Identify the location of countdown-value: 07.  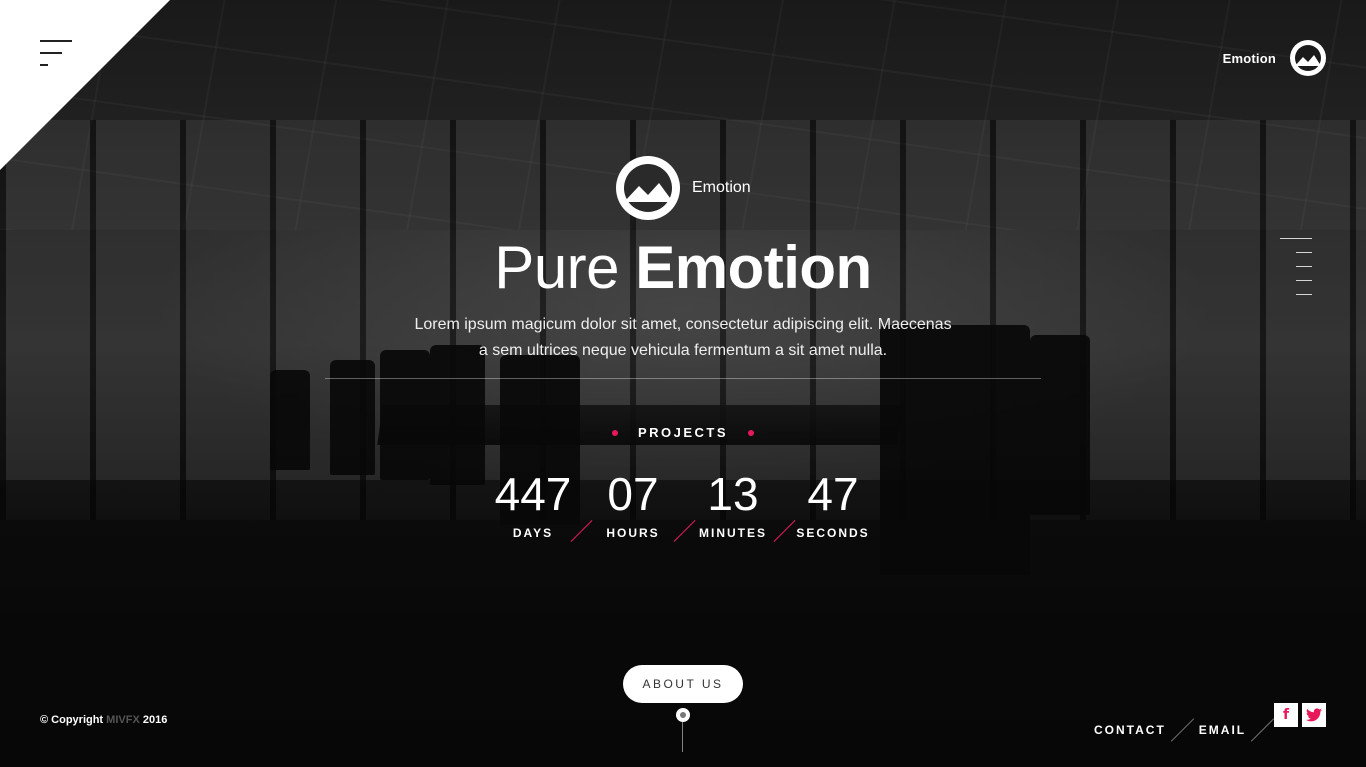
(633, 494).